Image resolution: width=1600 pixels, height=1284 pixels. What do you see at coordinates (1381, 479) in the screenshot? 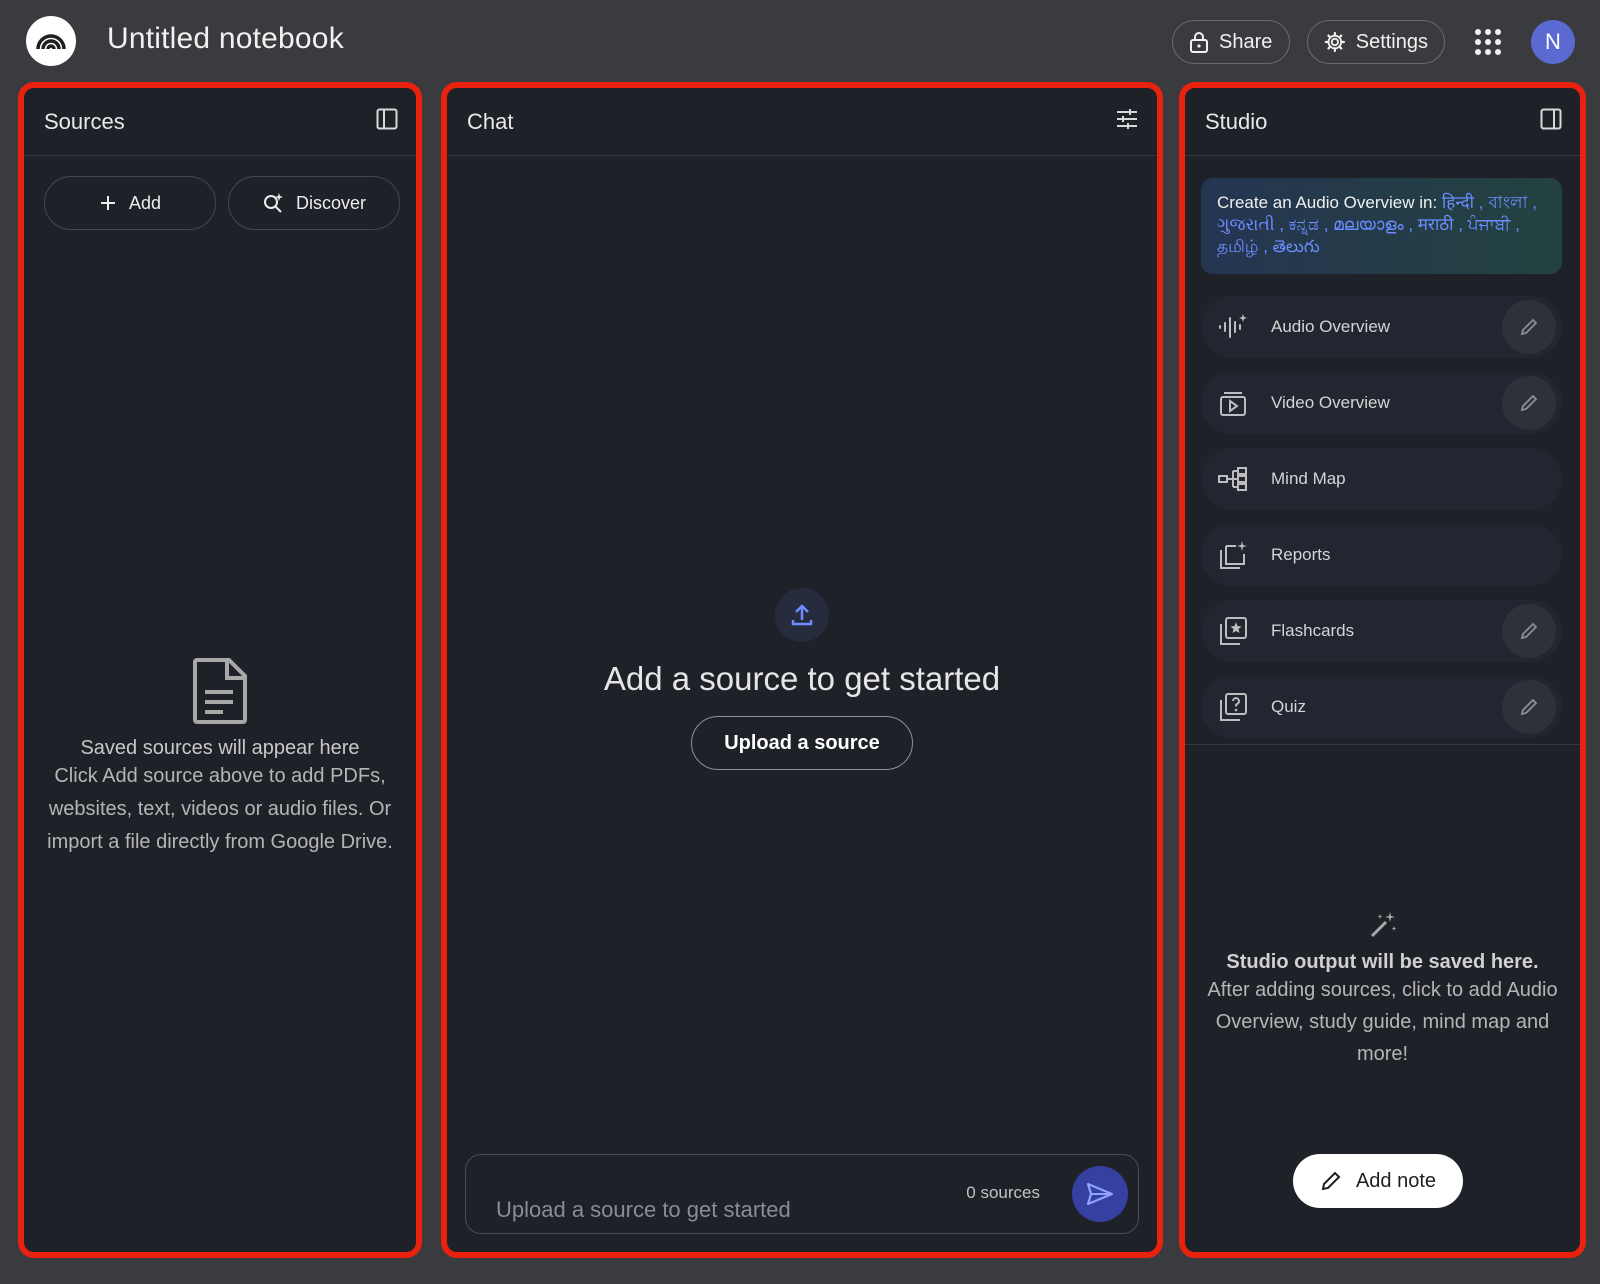
I see `mind-map-tool: Mind Map` at bounding box center [1381, 479].